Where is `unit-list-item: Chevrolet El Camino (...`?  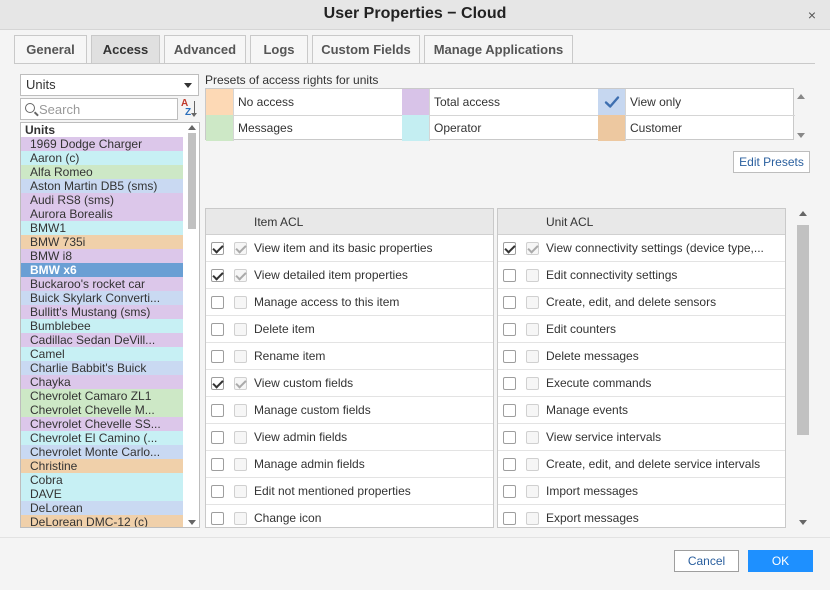
unit-list-item: Chevrolet El Camino (... is located at coordinates (102, 438).